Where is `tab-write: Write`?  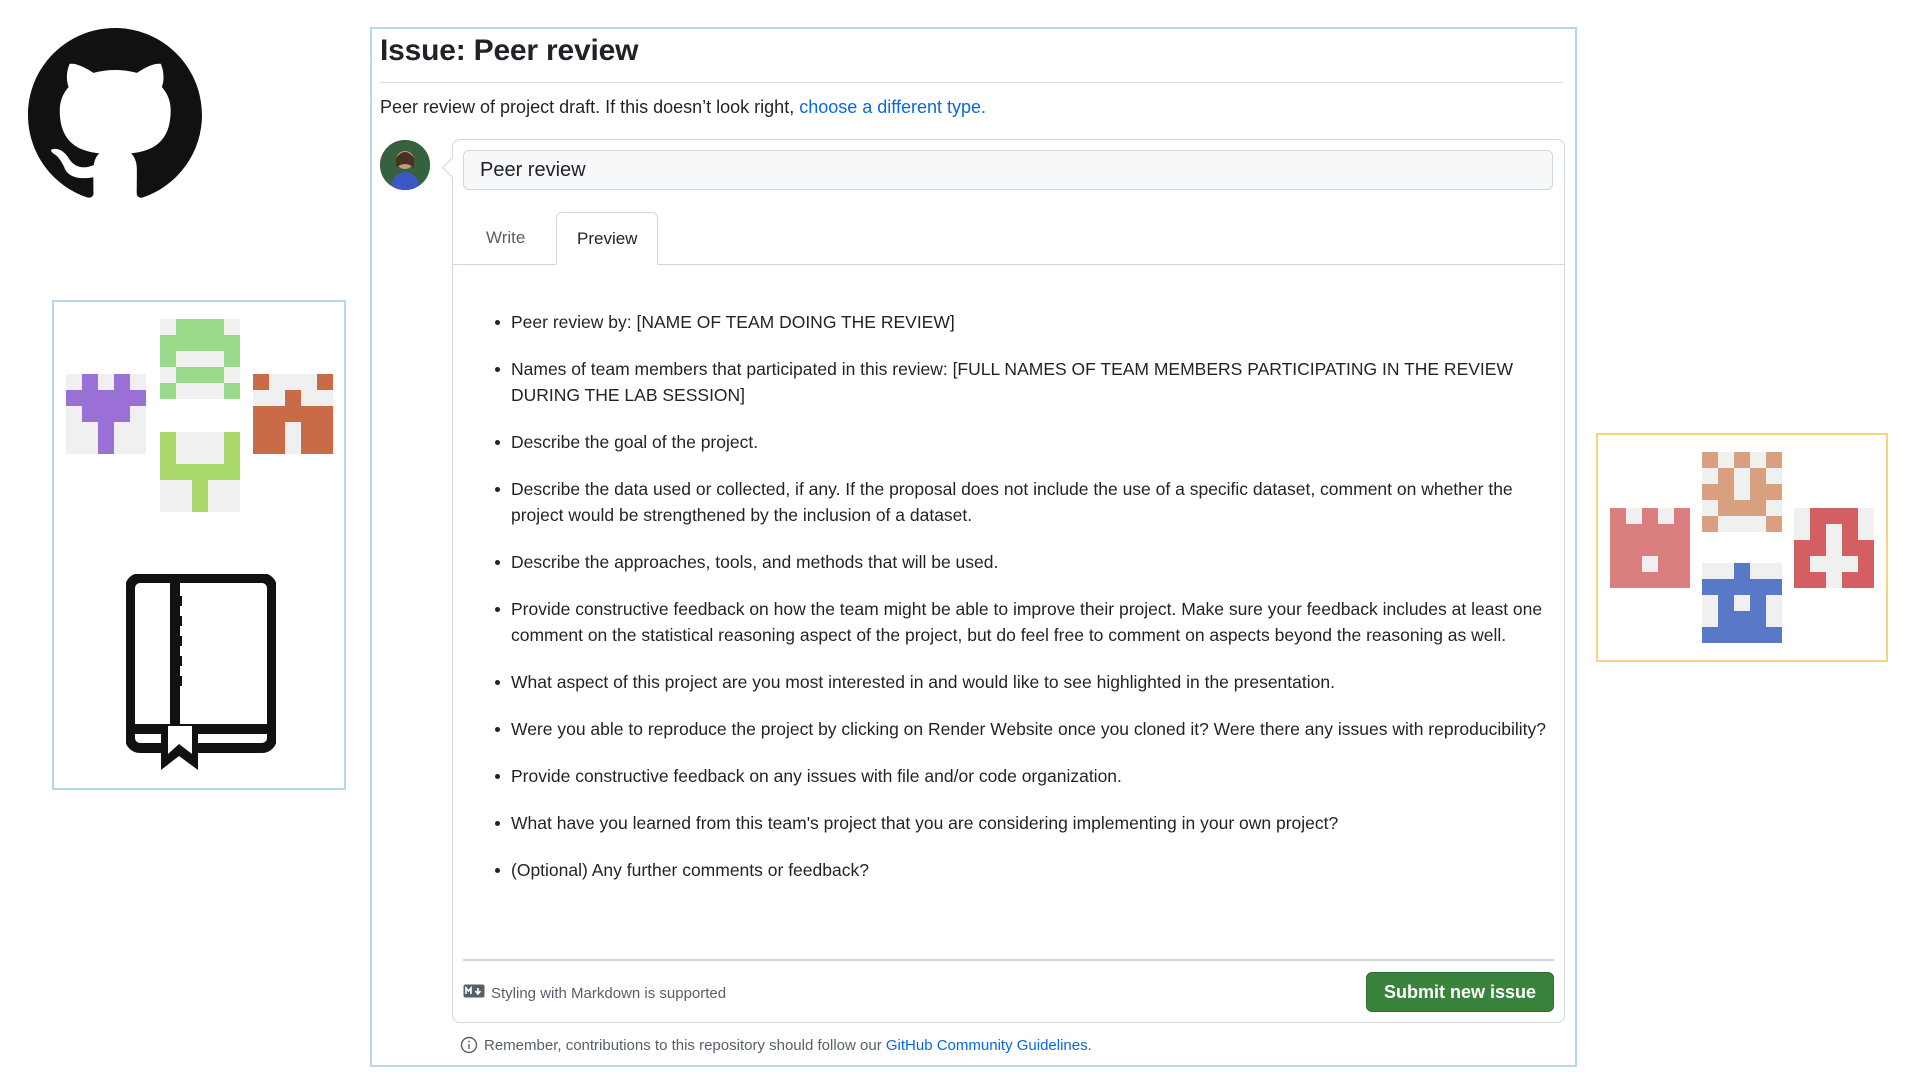
tab-write: Write is located at coordinates (505, 238).